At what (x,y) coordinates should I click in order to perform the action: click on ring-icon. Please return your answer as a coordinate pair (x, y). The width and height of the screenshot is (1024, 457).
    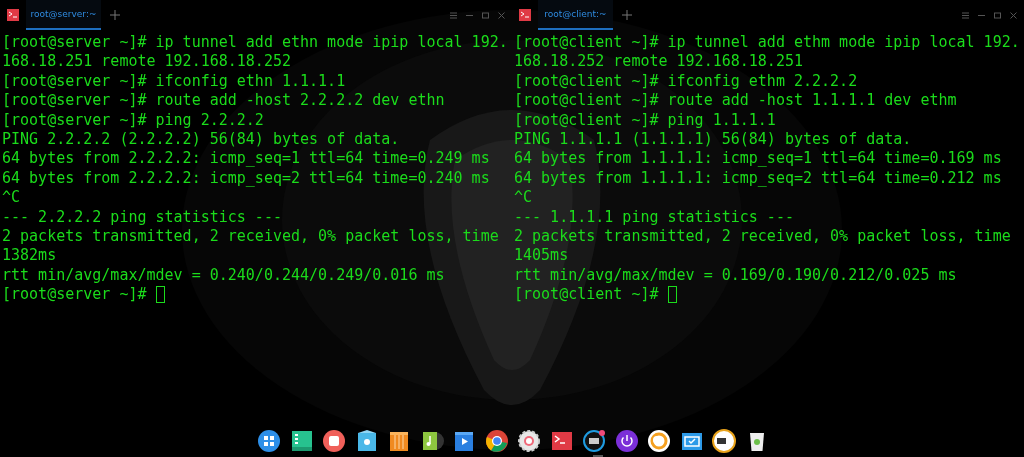
    Looking at the image, I should click on (659, 441).